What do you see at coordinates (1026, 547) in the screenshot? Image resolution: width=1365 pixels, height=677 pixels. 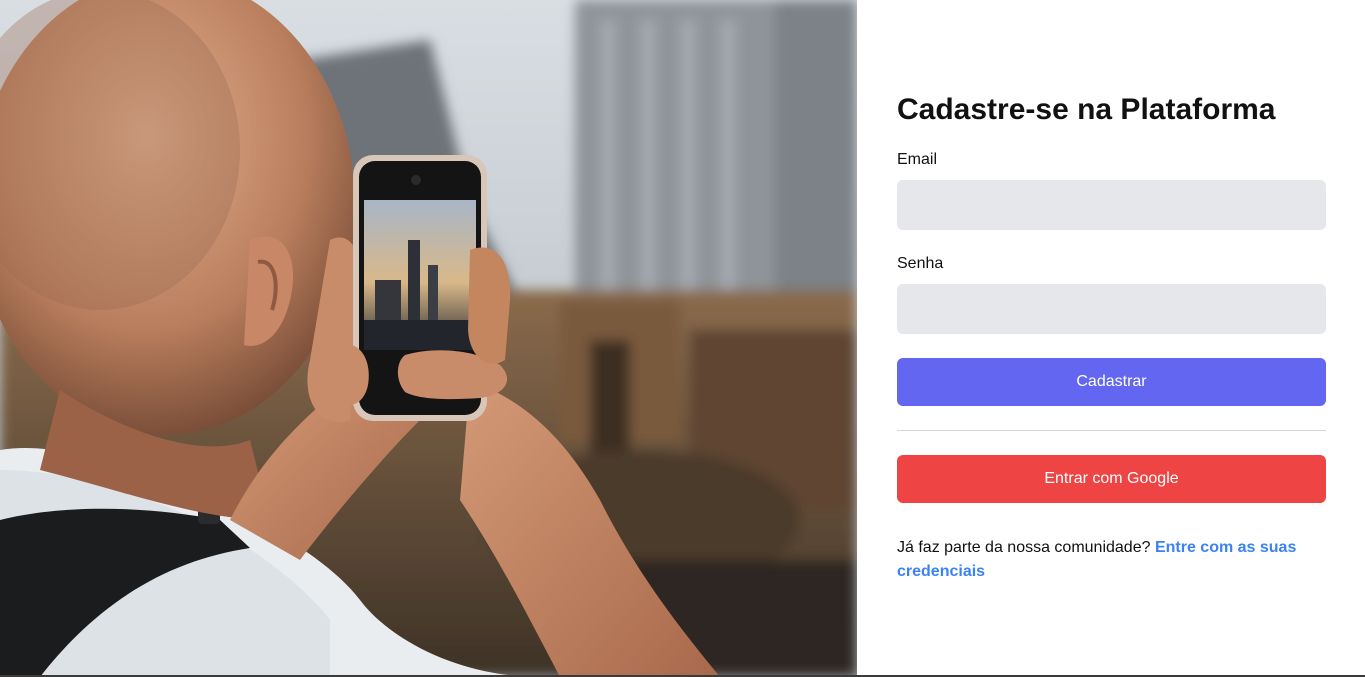 I see `login-prompt-text: Já faz parte da nossa comunidade?` at bounding box center [1026, 547].